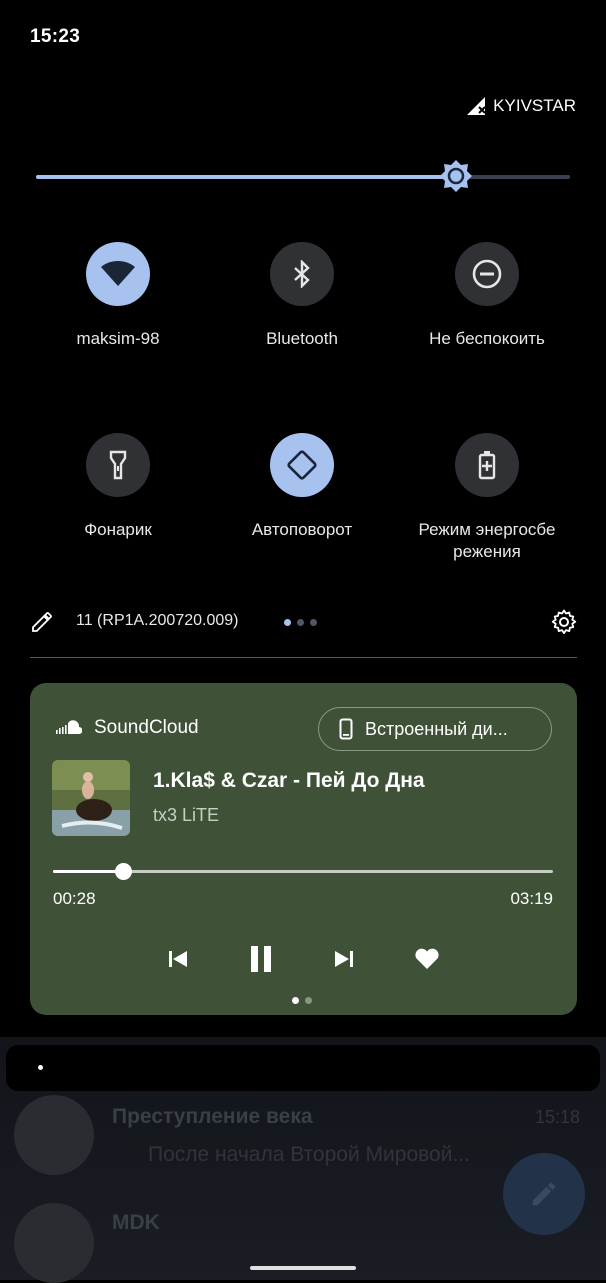 The width and height of the screenshot is (606, 1283). What do you see at coordinates (346, 729) in the screenshot?
I see `phone-icon` at bounding box center [346, 729].